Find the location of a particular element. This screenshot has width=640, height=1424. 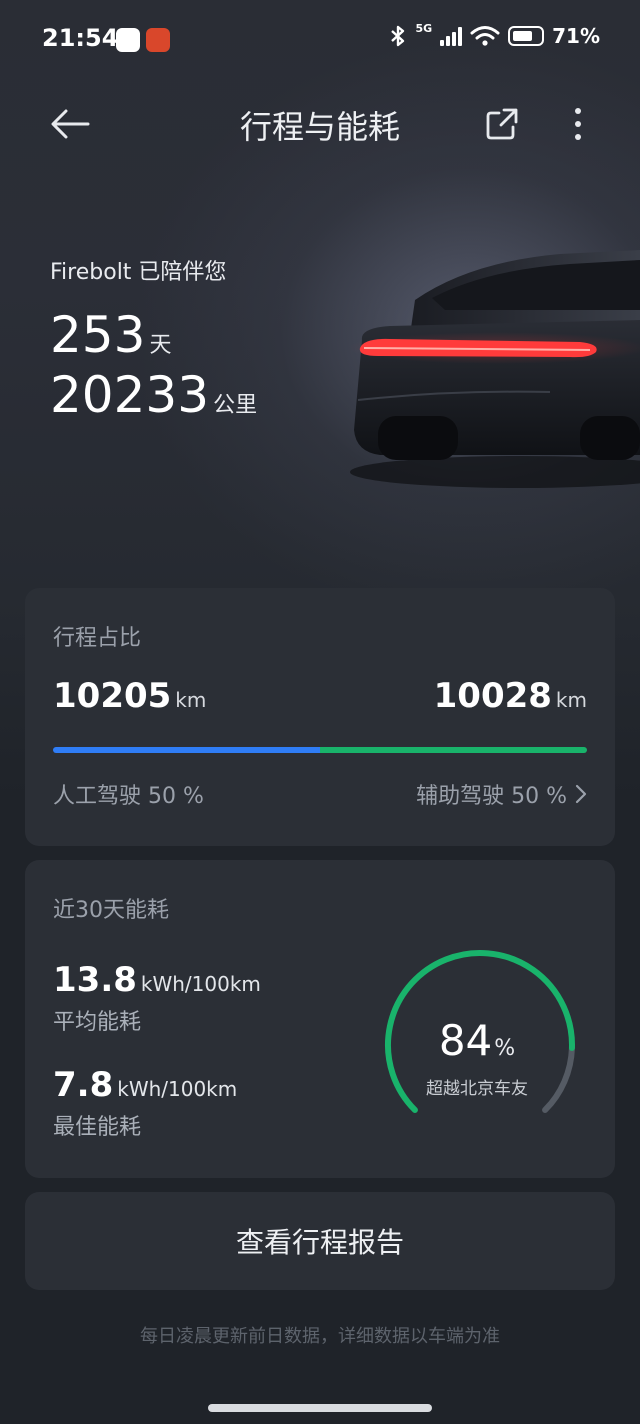

home-indicator is located at coordinates (320, 1408).